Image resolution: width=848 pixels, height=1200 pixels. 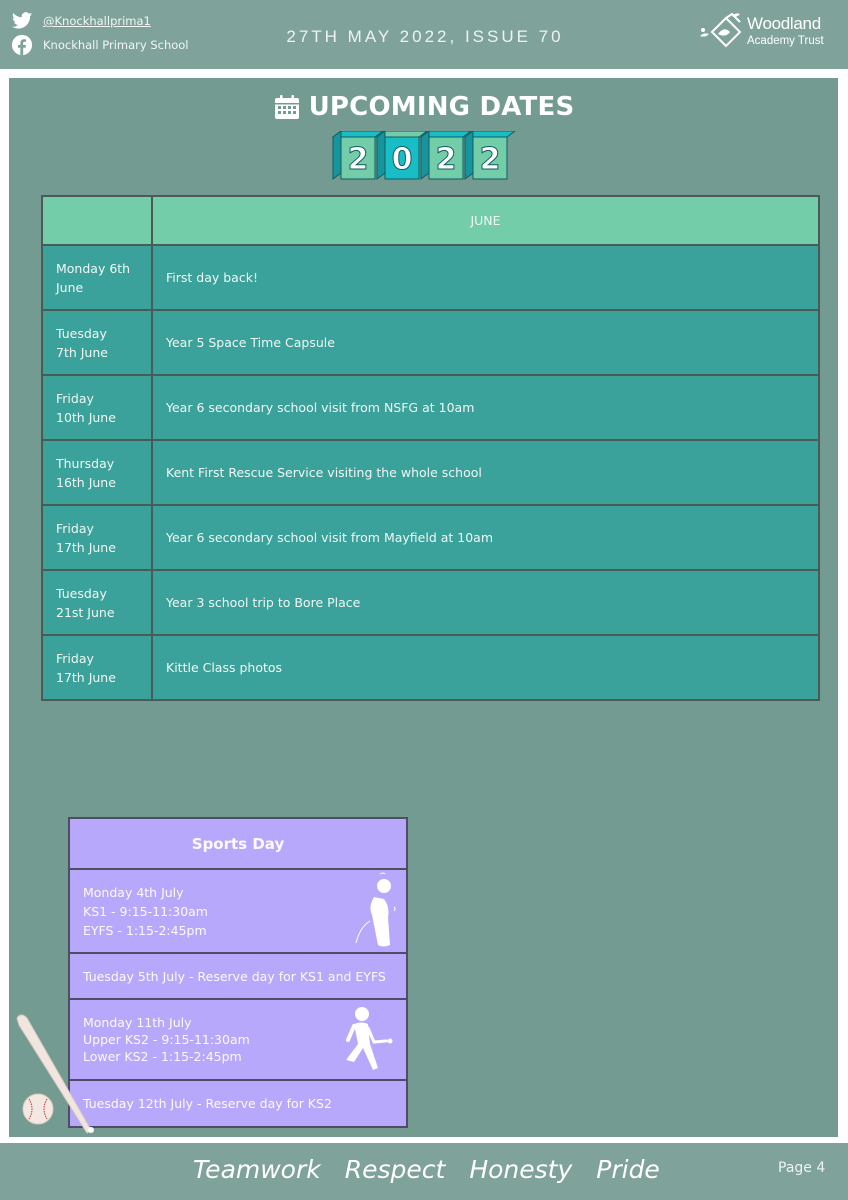 I want to click on value-honesty: Honesty, so click(x=521, y=1169).